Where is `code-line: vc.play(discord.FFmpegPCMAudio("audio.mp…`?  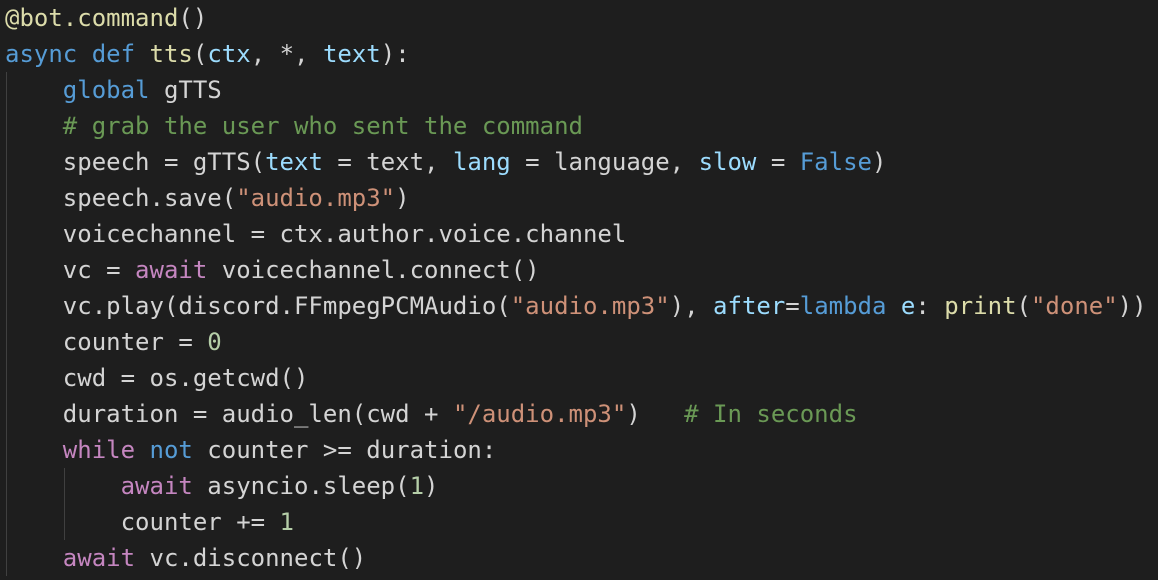 code-line: vc.play(discord.FFmpegPCMAudio("audio.mp… is located at coordinates (579, 306).